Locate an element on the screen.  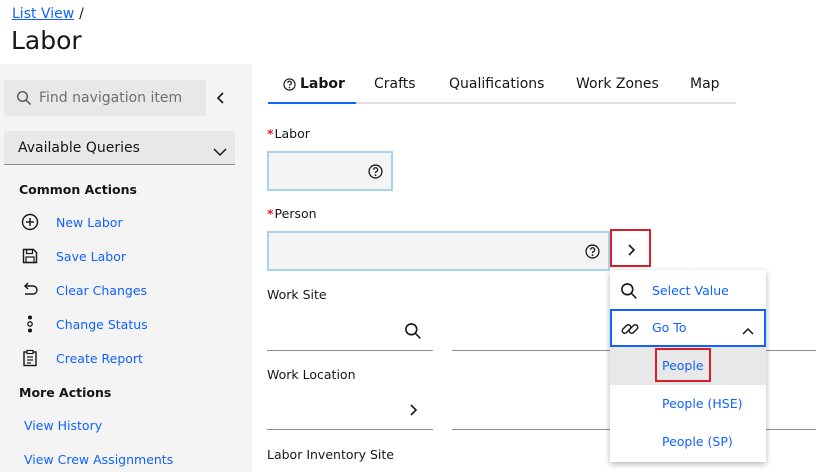
menu-item-select-value-label: Select Value is located at coordinates (690, 290).